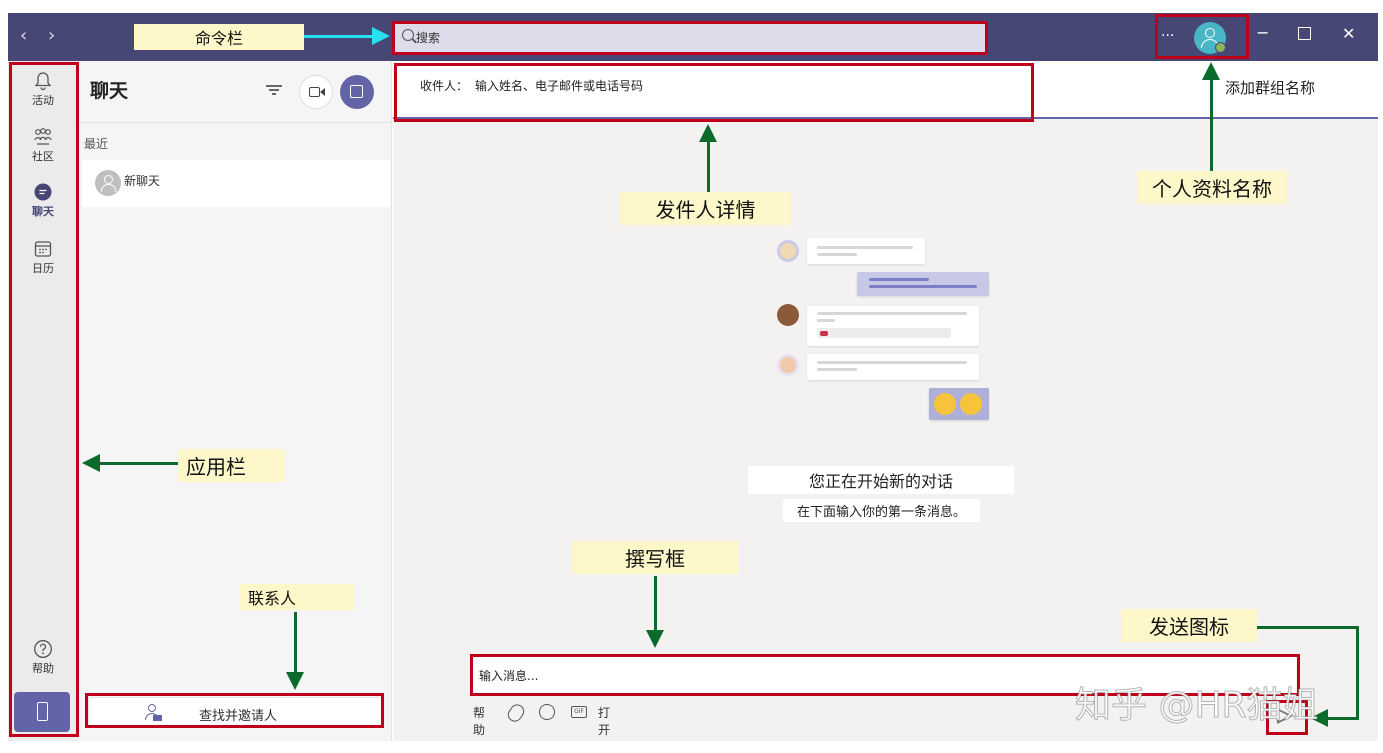 The height and width of the screenshot is (753, 1383). I want to click on close-button: ✕, so click(1348, 34).